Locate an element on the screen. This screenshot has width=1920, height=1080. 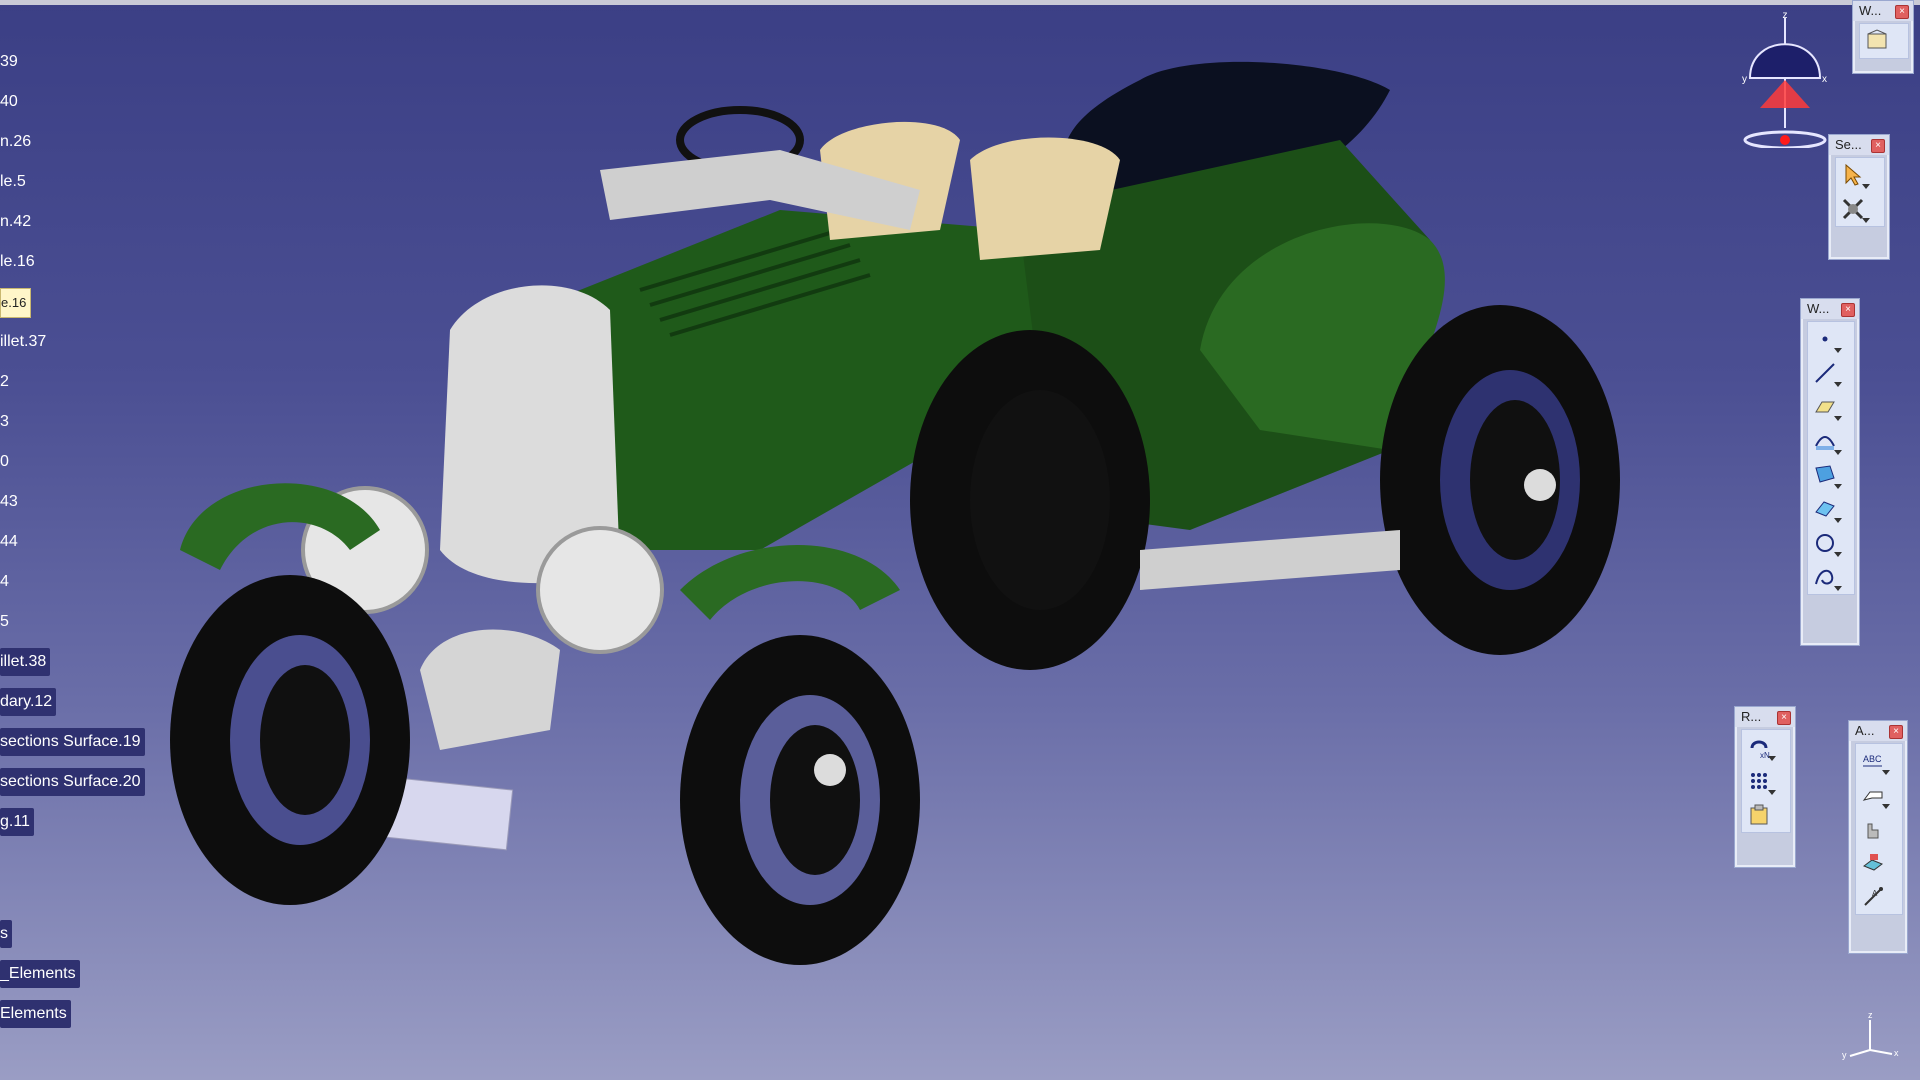
grid-pattern-icon is located at coordinates (1759, 781).